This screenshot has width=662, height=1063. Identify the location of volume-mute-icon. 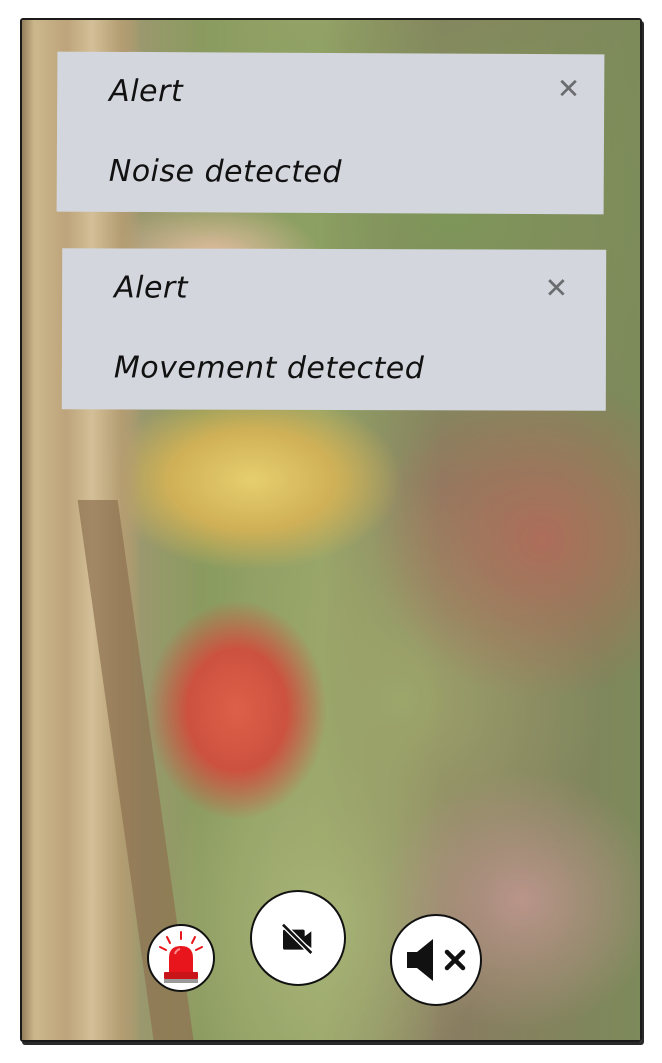
(436, 960).